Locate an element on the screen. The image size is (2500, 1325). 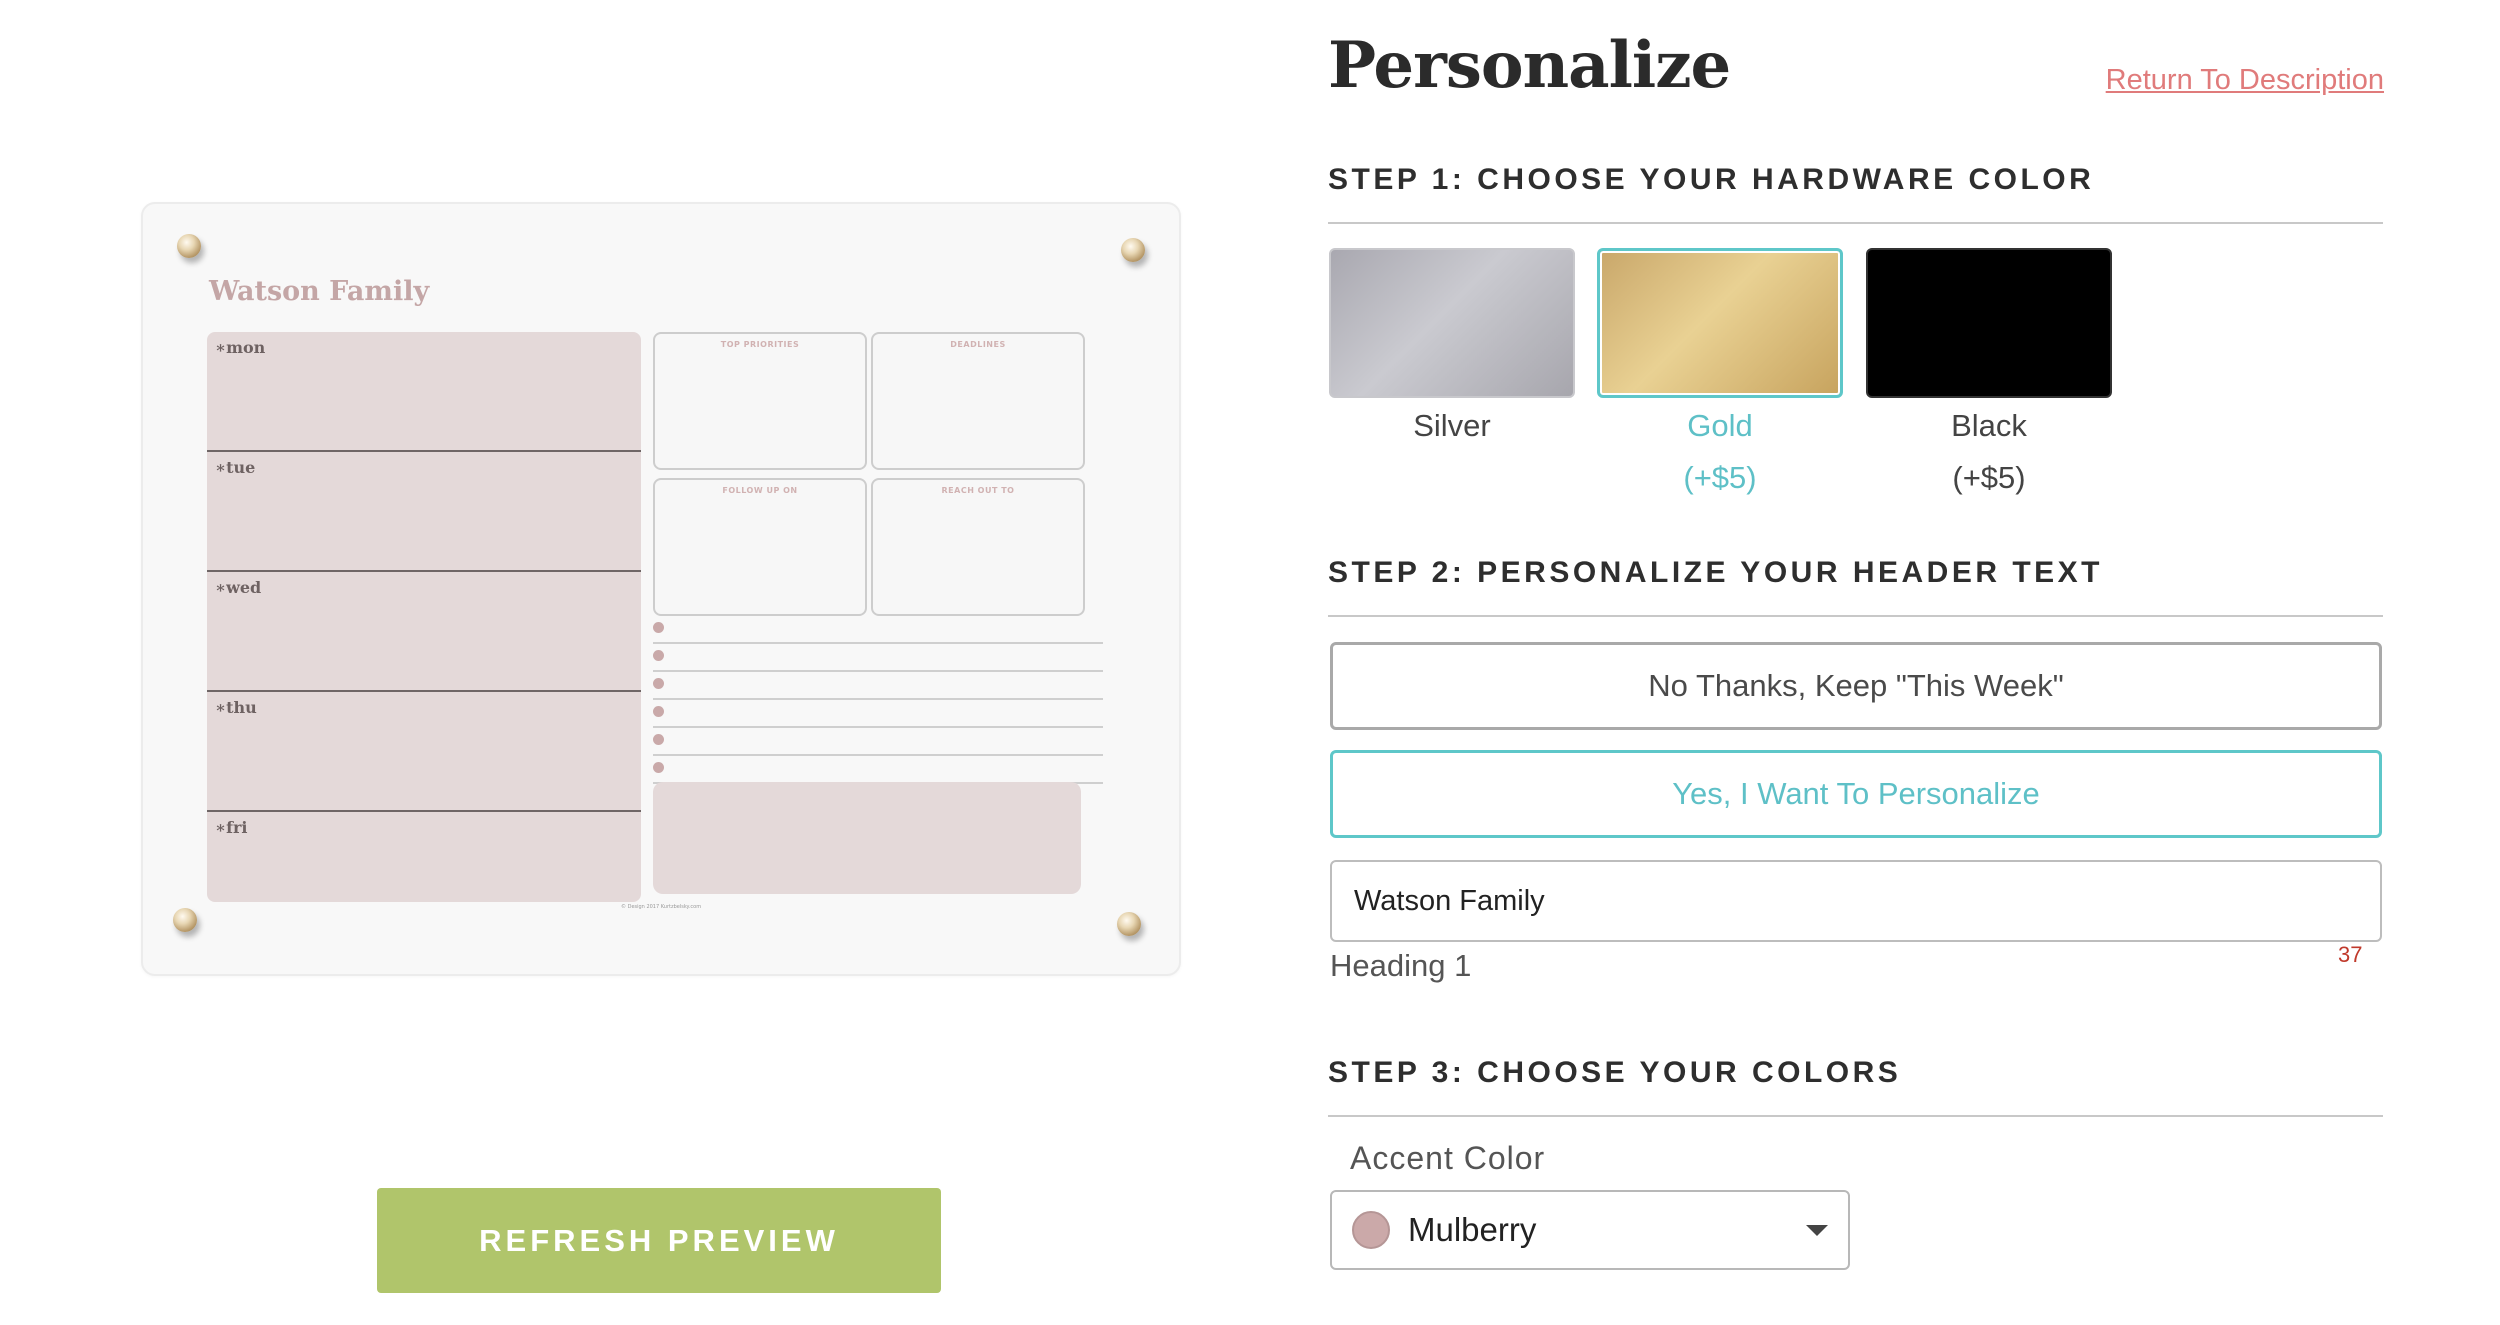
preview-day-tue: ∗tue is located at coordinates (424, 512).